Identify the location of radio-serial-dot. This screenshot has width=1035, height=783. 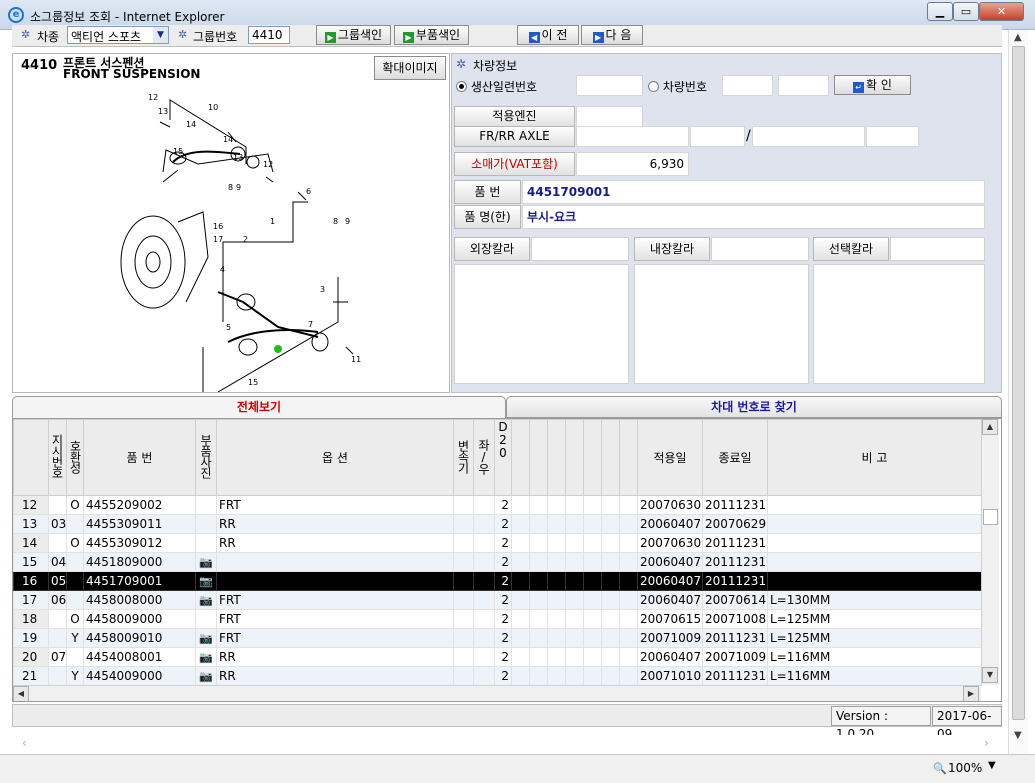
(461, 86).